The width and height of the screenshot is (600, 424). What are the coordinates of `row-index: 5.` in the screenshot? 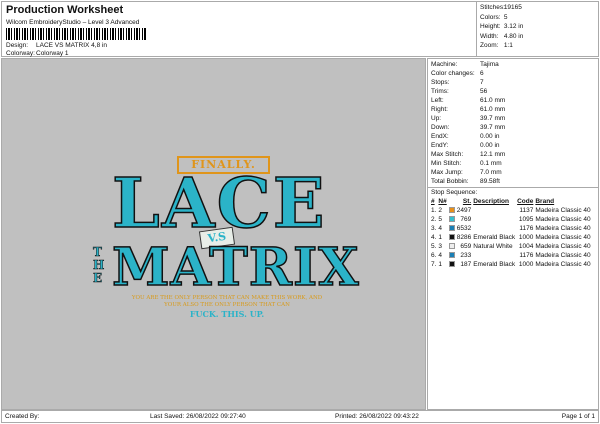 It's located at (434, 246).